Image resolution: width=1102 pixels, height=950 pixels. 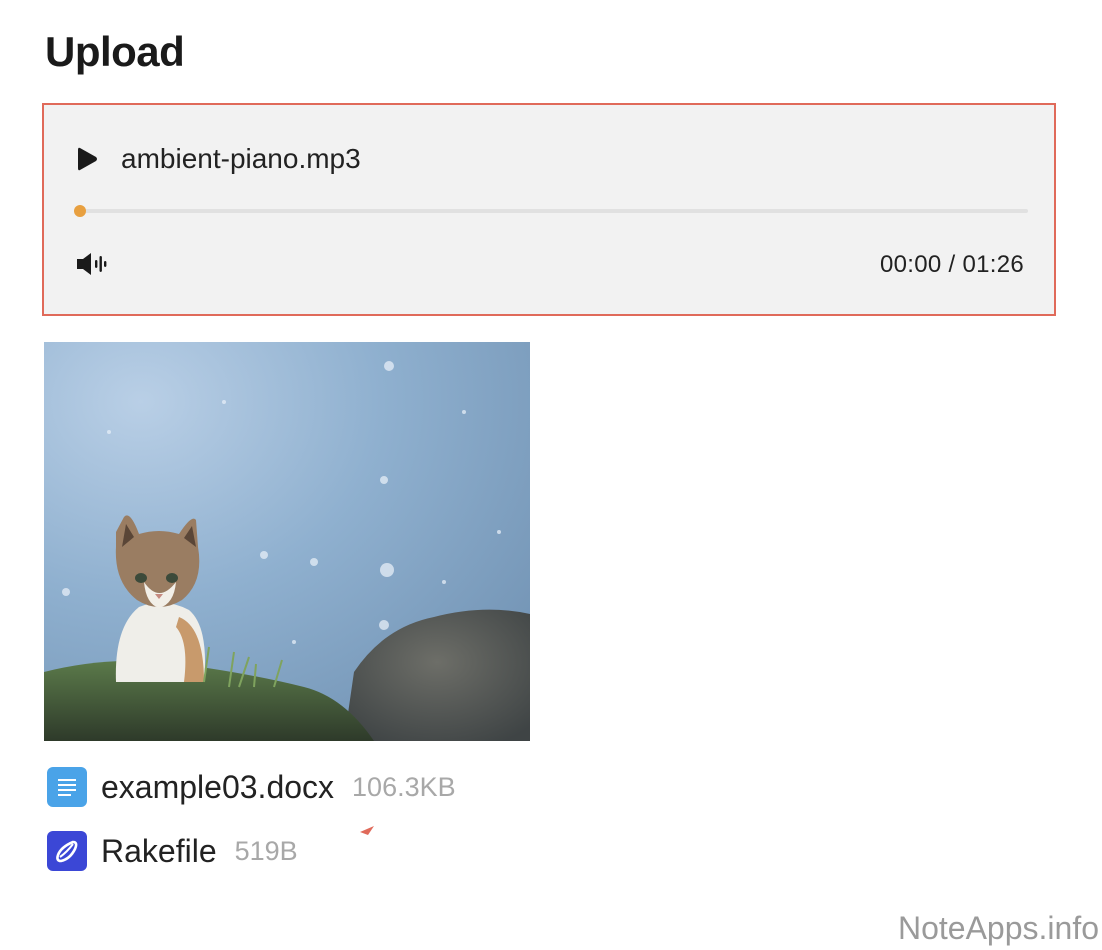 What do you see at coordinates (241, 158) in the screenshot?
I see `track-name: ambient-piano.mp3` at bounding box center [241, 158].